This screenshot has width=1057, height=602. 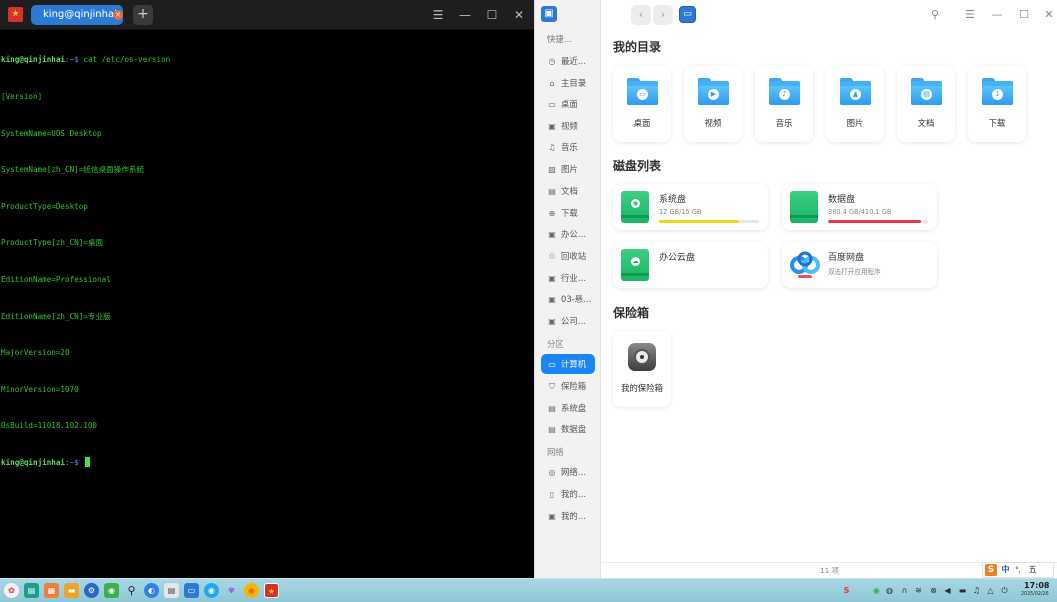 I want to click on tab-close-icon: ✕, so click(x=118, y=15).